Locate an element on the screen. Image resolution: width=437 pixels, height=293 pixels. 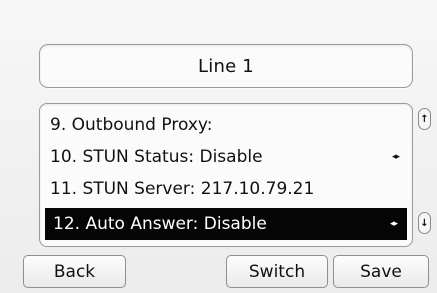
save-button: Save is located at coordinates (381, 271).